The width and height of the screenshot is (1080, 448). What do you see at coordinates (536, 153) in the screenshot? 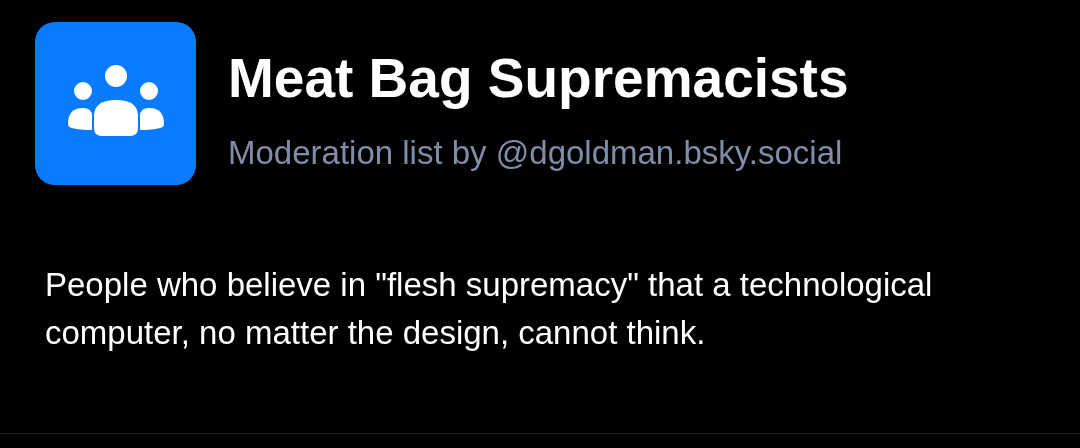
I see `list-subtitle: Moderation list by @dgoldman.bsky.social` at bounding box center [536, 153].